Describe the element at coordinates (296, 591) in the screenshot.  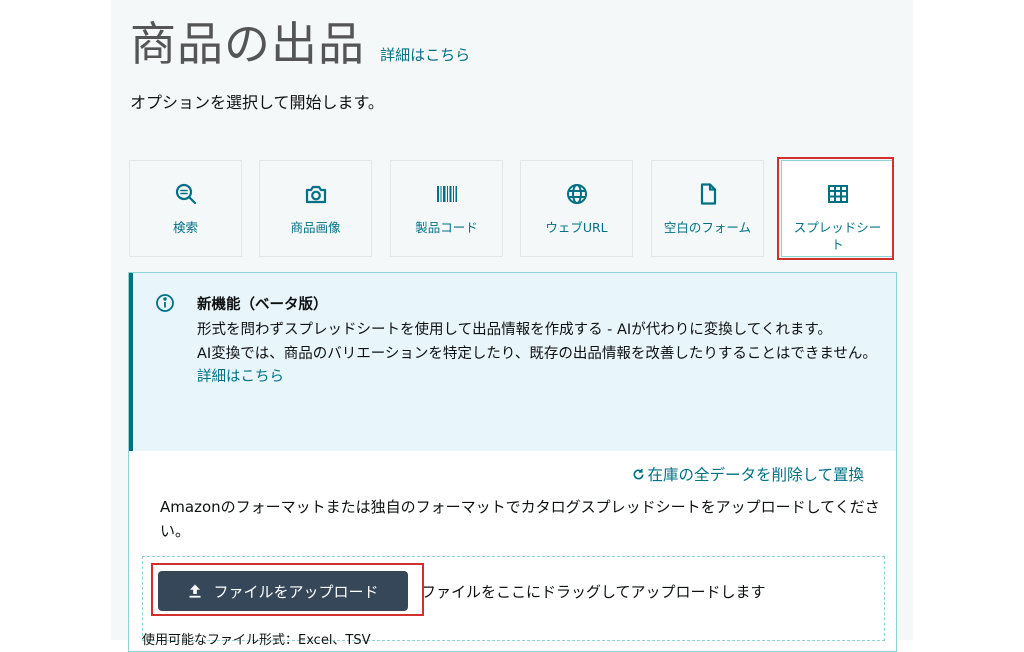
I see `upload-button-label: ファイルをアップロード` at that location.